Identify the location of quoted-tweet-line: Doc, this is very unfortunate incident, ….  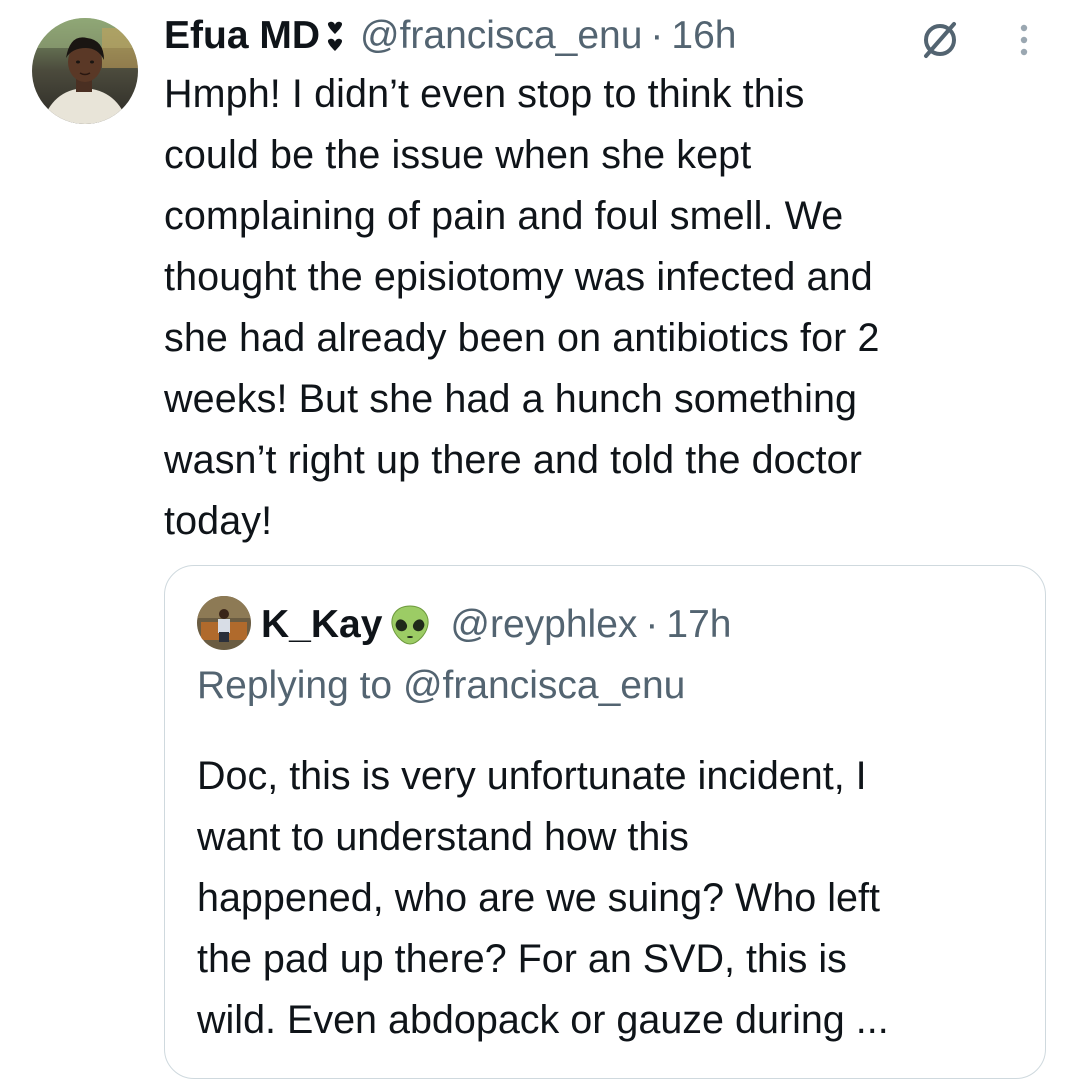
(532, 776).